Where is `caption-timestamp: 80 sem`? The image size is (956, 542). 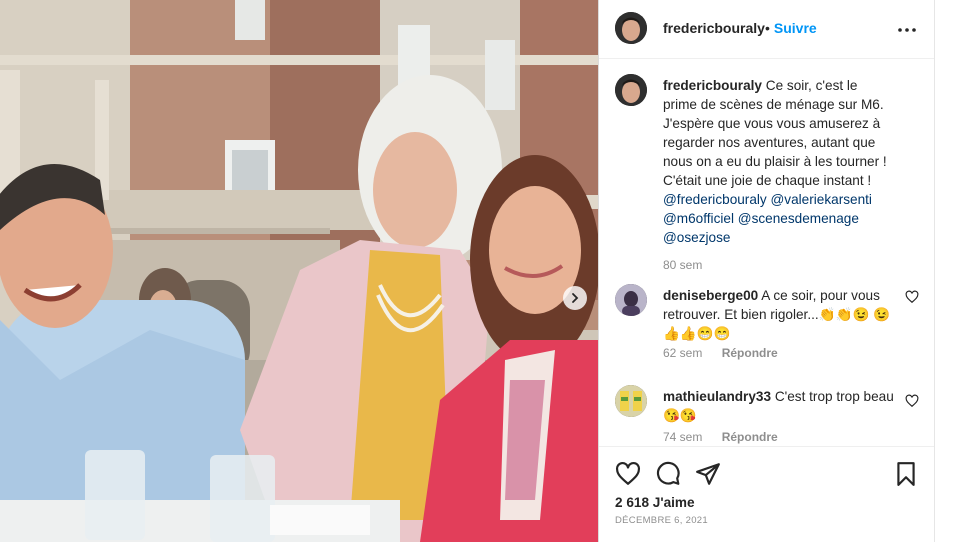
caption-timestamp: 80 sem is located at coordinates (682, 265).